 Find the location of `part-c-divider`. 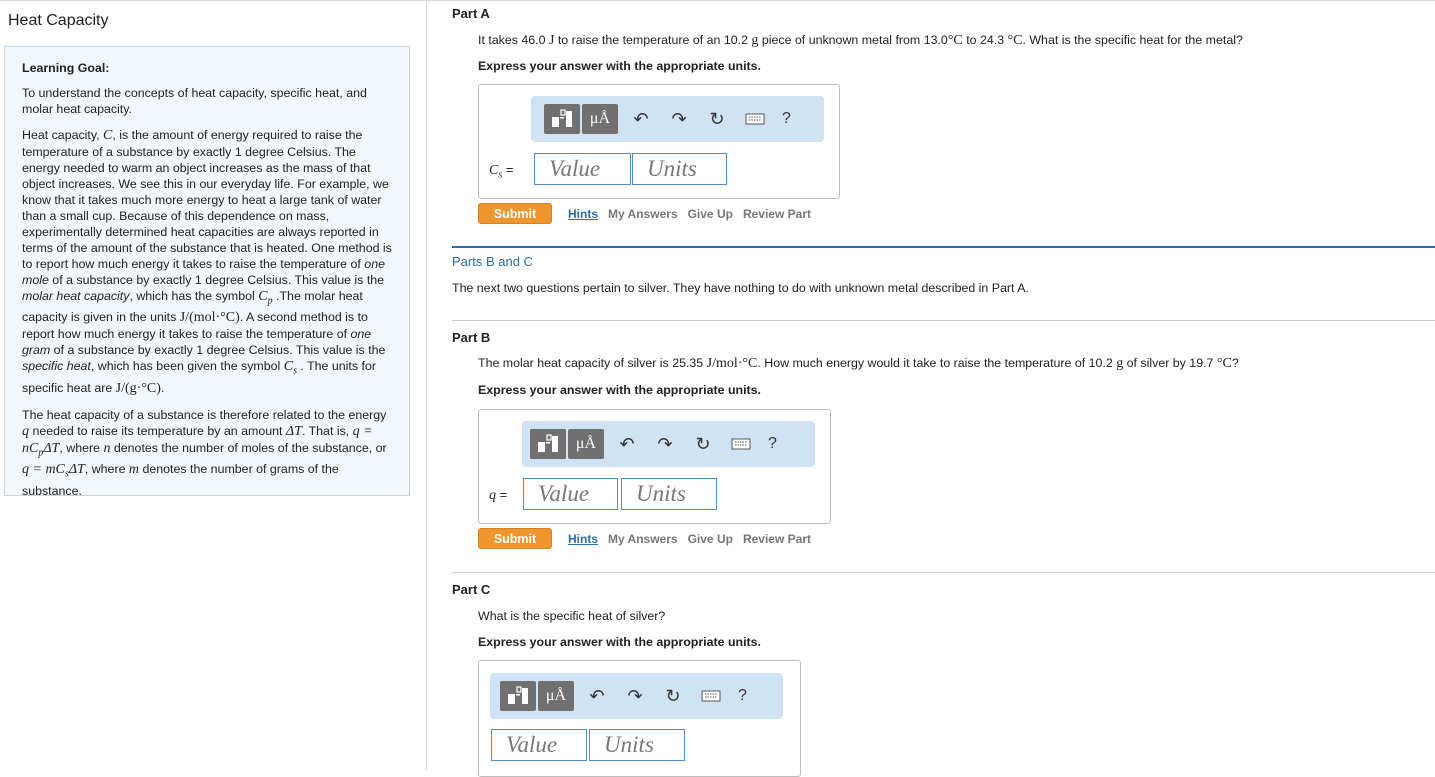

part-c-divider is located at coordinates (943, 572).